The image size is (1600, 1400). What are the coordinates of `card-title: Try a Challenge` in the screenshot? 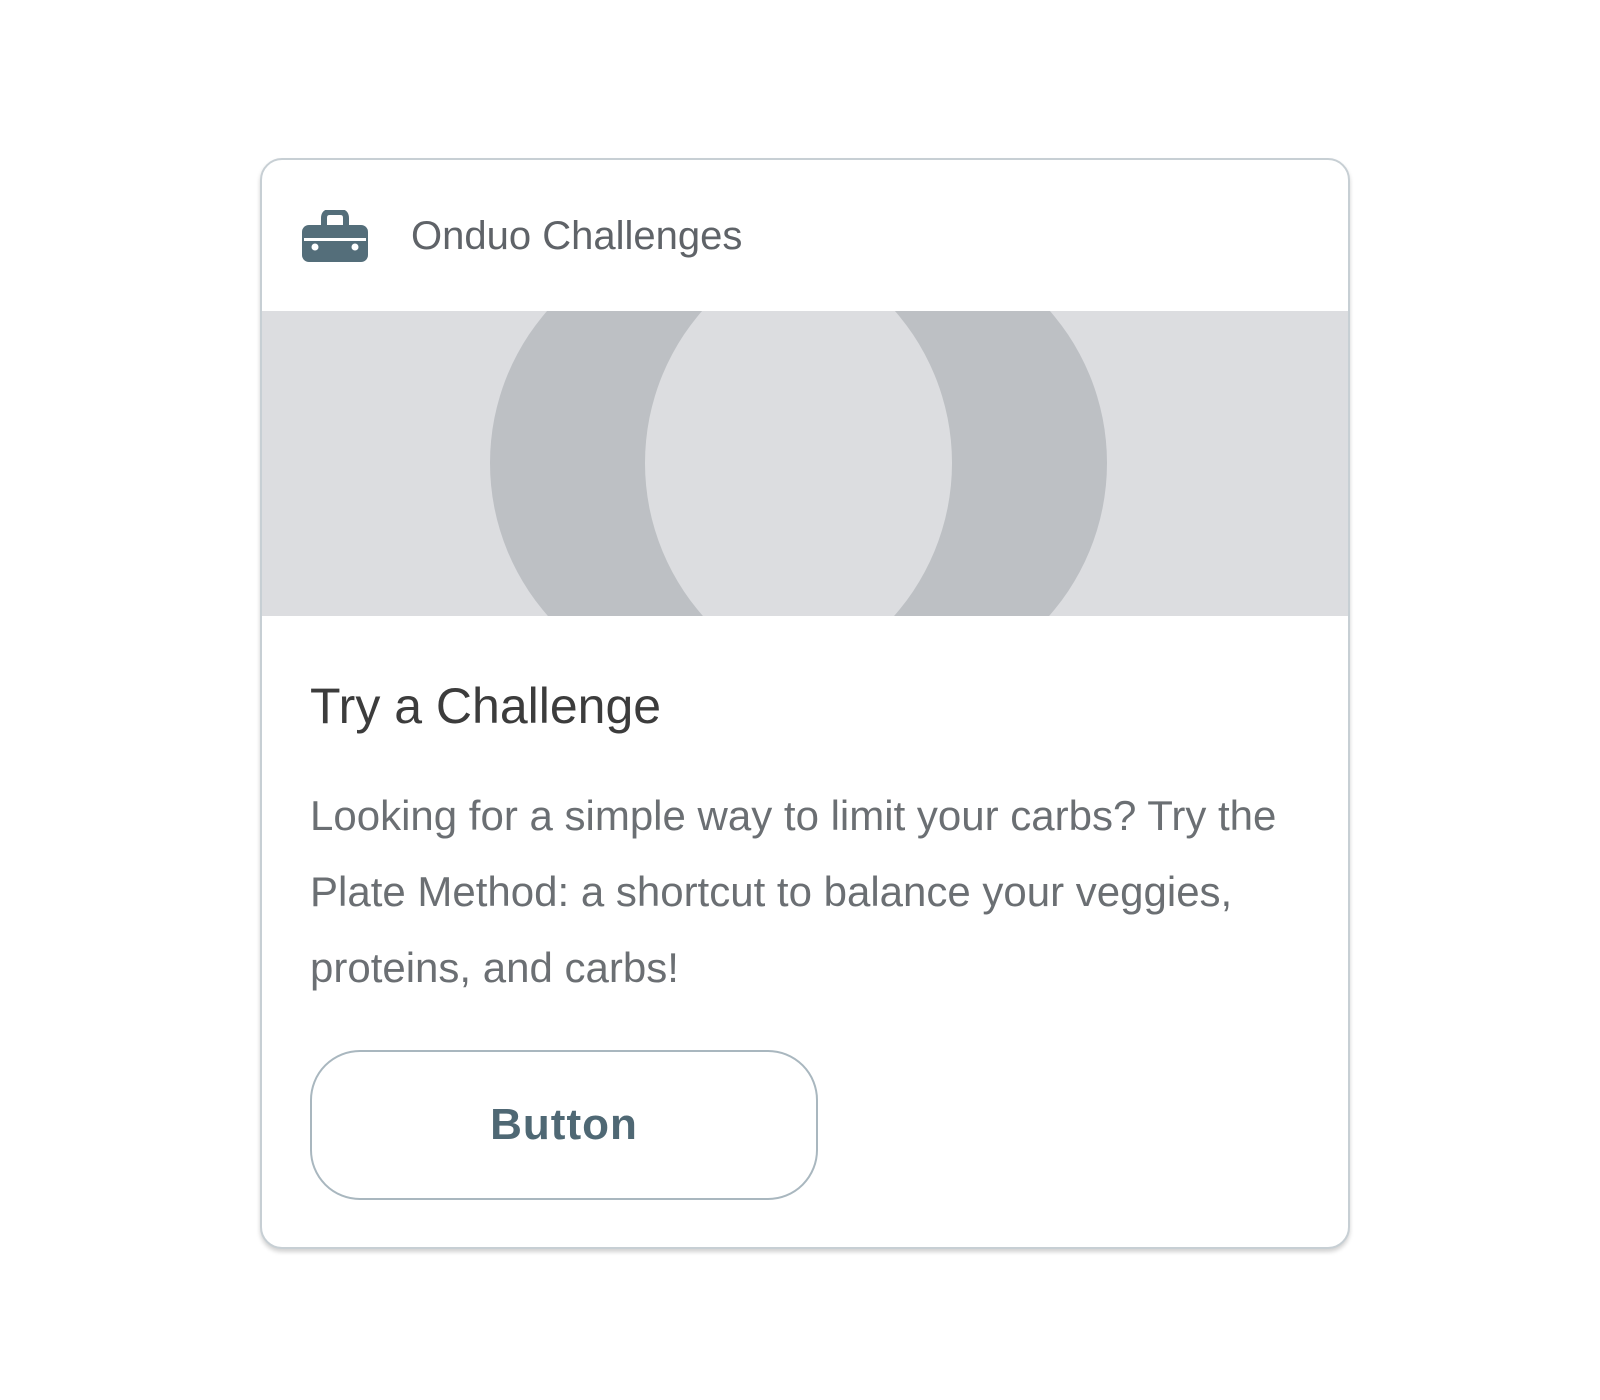 It's located at (486, 706).